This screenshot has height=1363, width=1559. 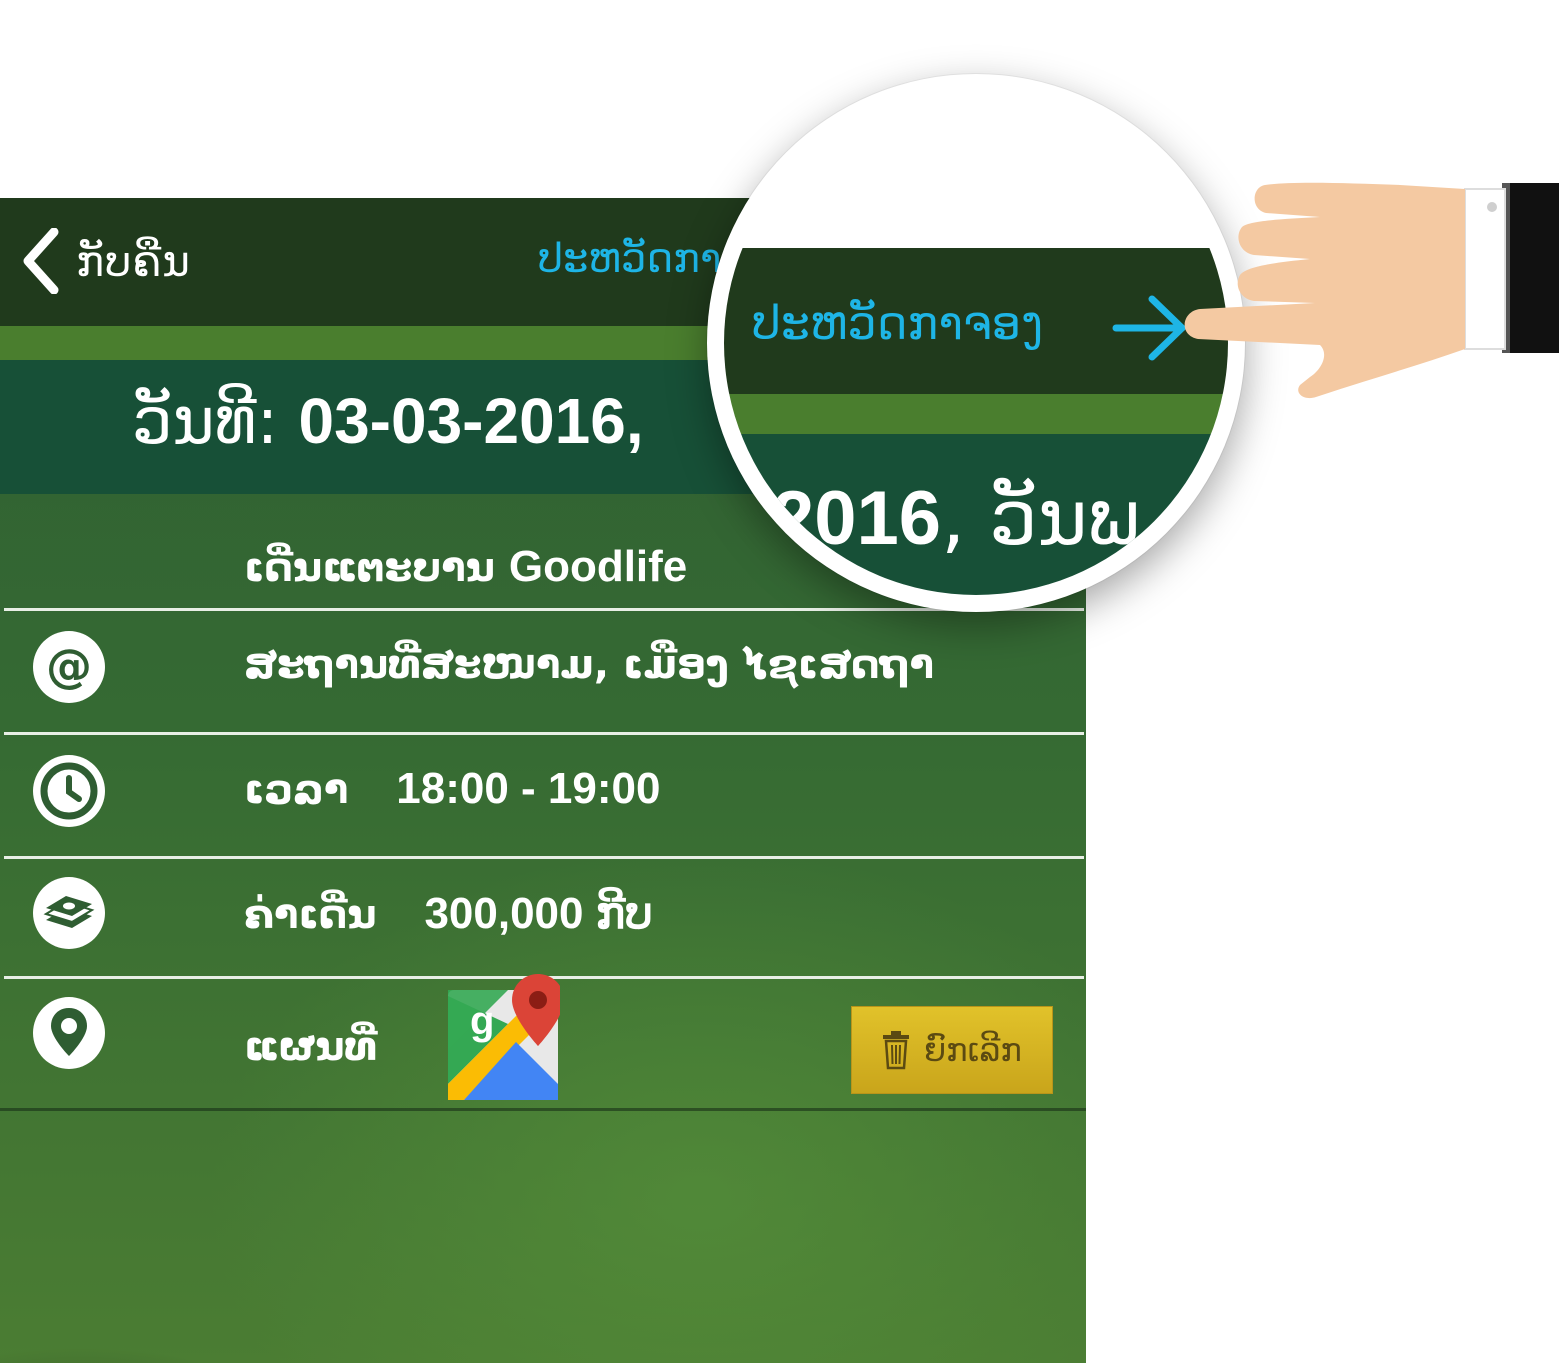 I want to click on row-bottom-edge, so click(x=543, y=1109).